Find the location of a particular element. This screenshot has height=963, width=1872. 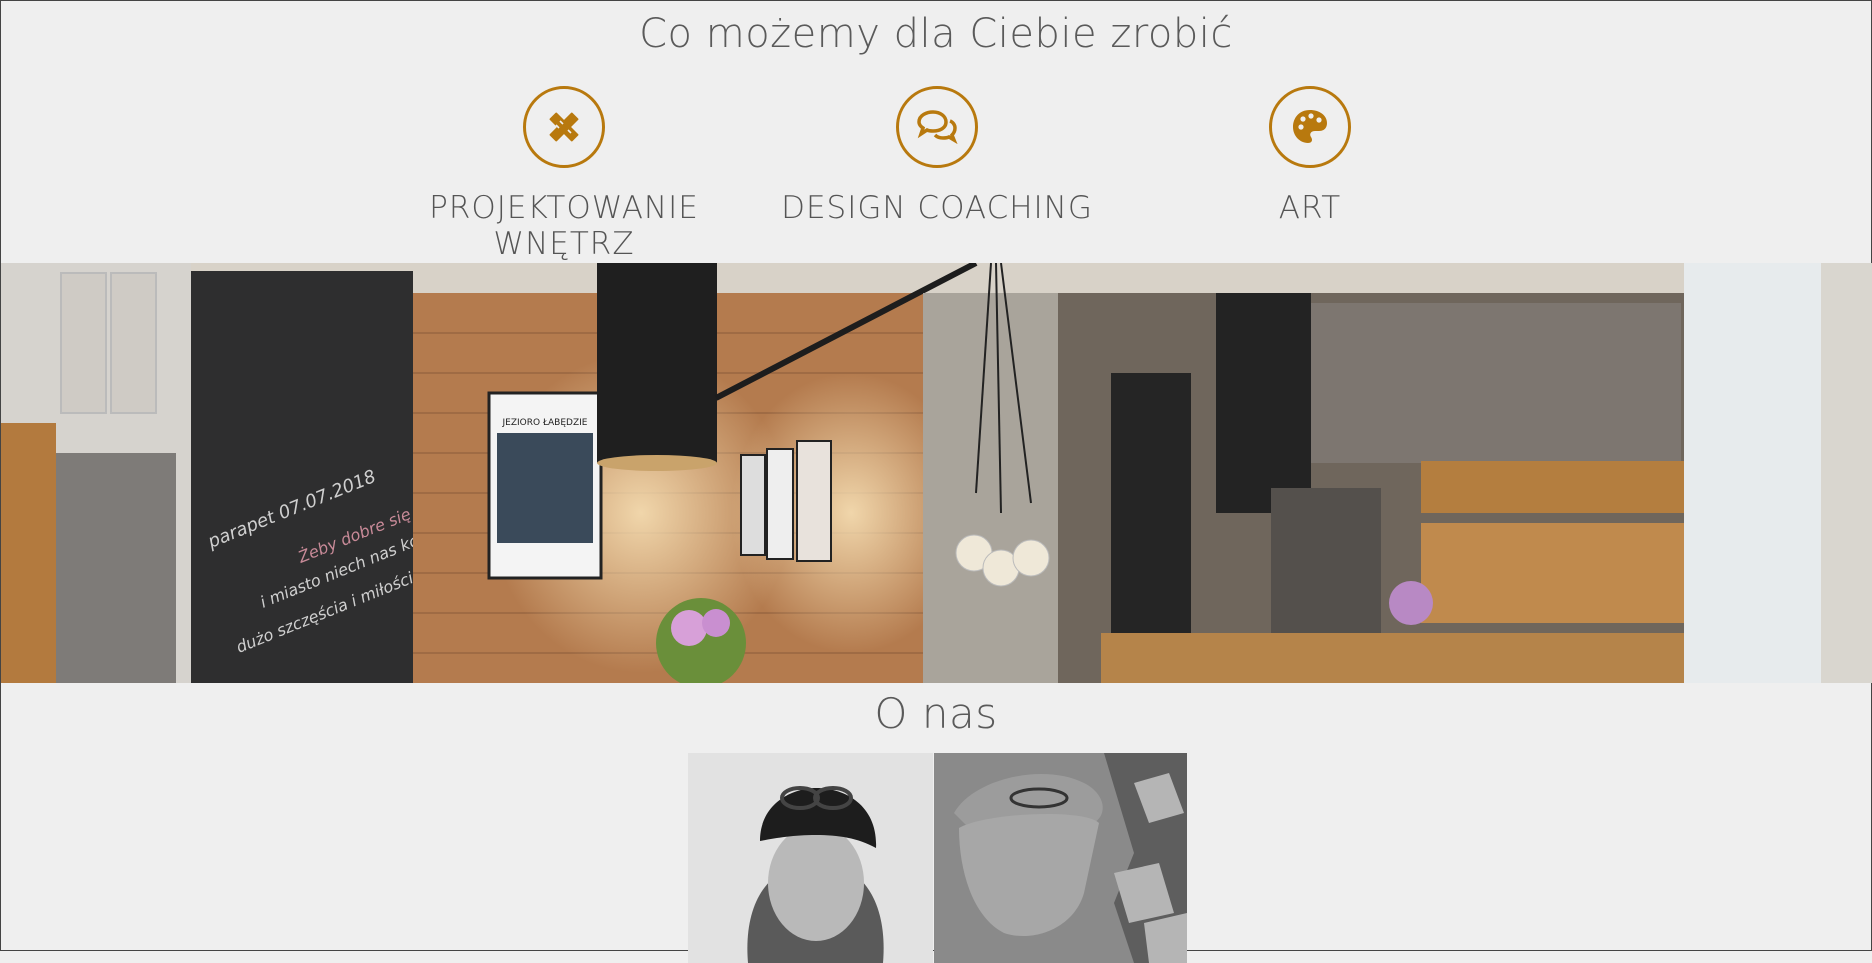

pencil-ruler-icon is located at coordinates (564, 127).